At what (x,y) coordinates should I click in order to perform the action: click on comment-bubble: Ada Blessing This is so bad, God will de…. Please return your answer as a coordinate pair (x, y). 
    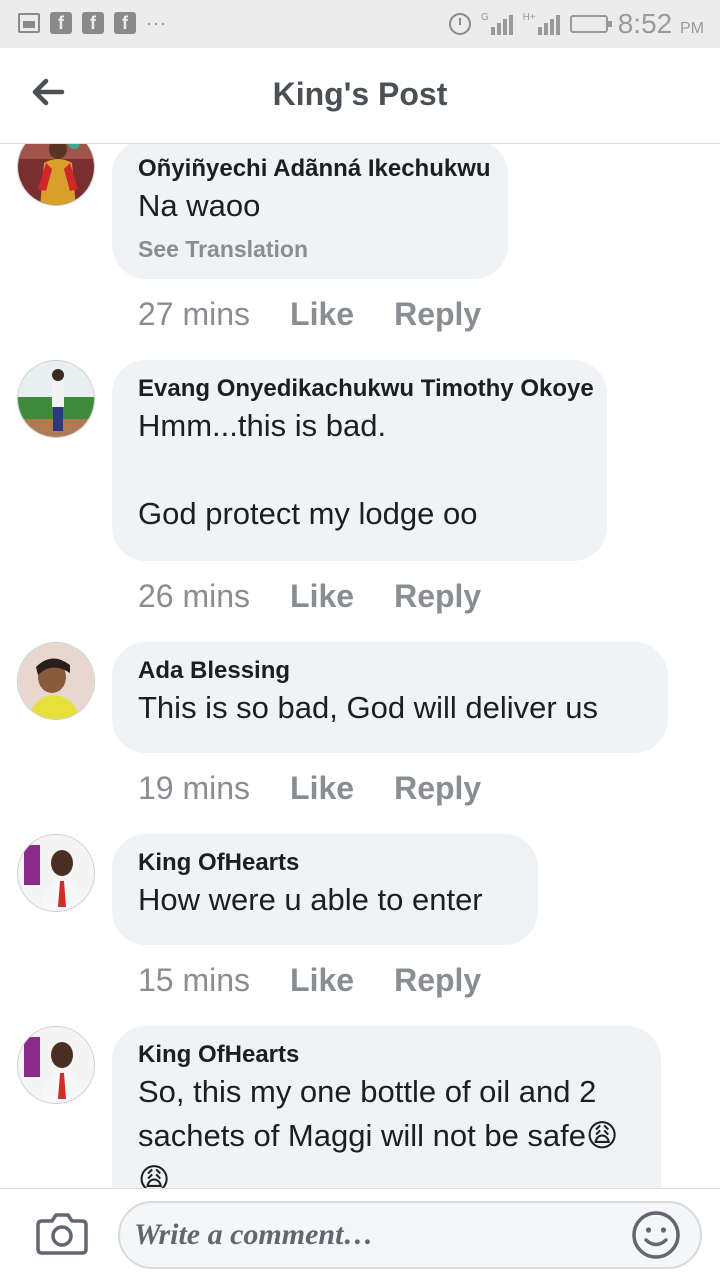
    Looking at the image, I should click on (390, 697).